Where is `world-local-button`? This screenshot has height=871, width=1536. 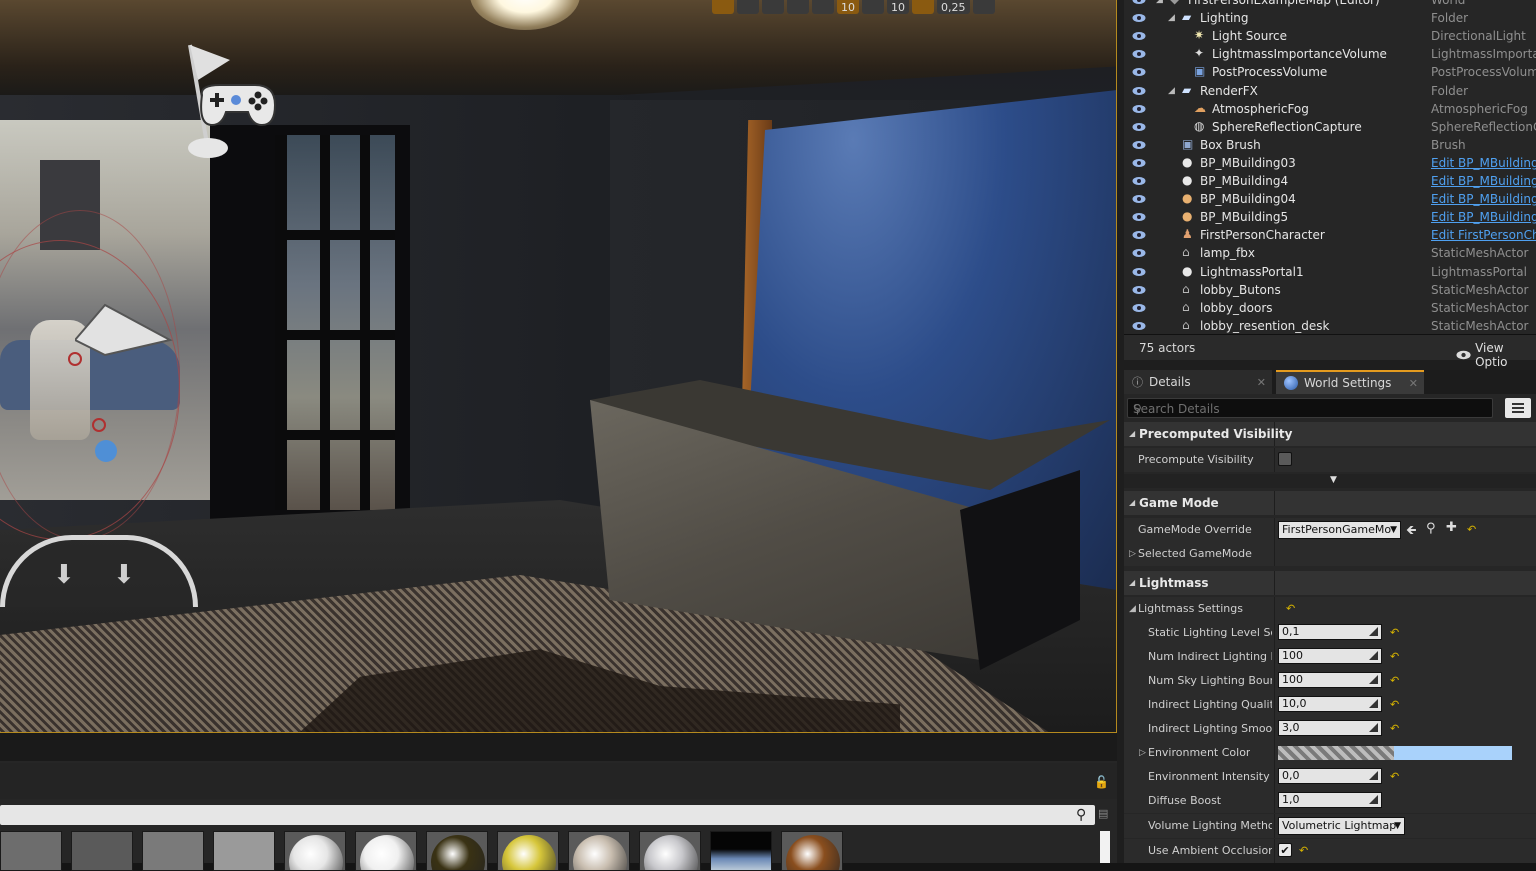 world-local-button is located at coordinates (798, 7).